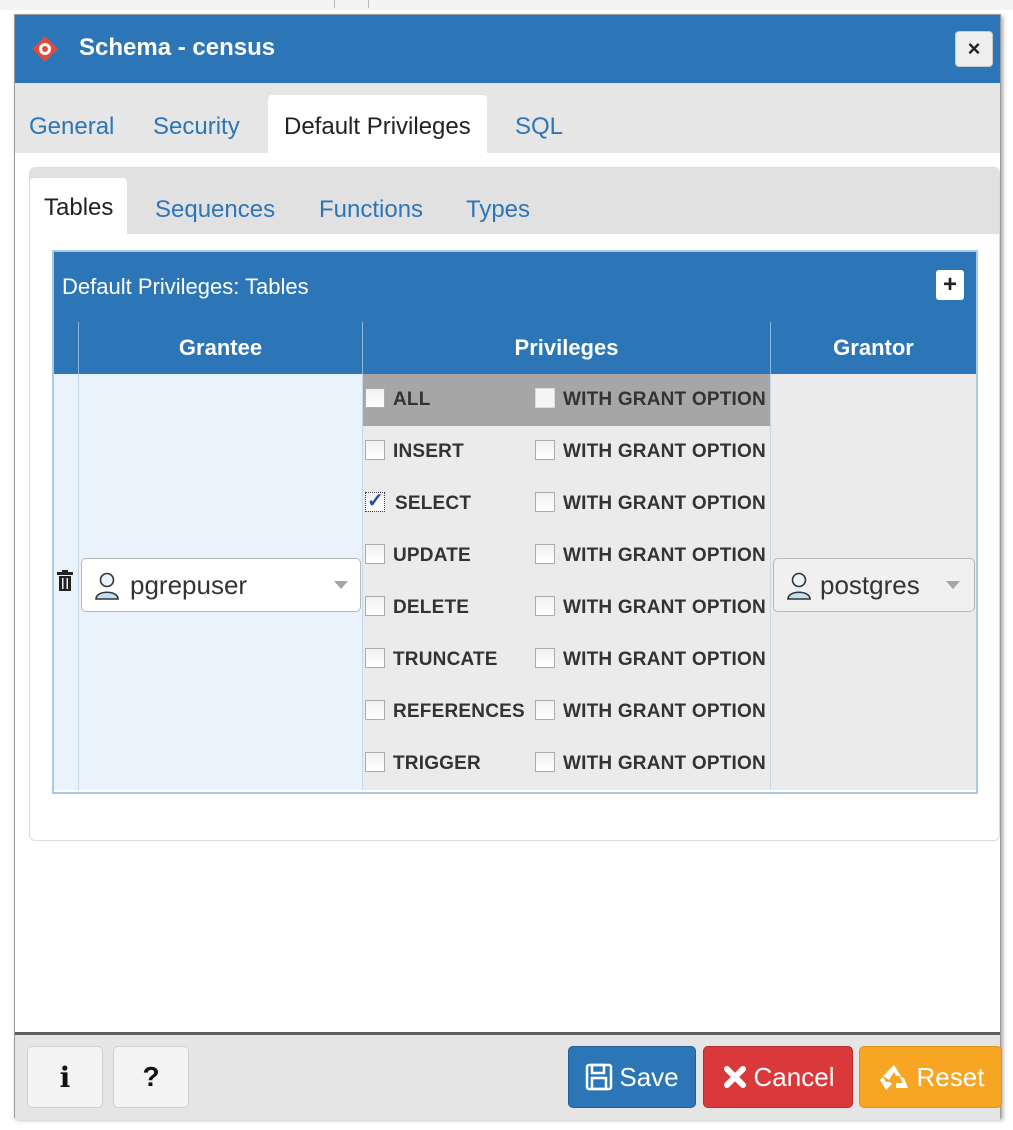 The height and width of the screenshot is (1130, 1013). Describe the element at coordinates (508, 1076) in the screenshot. I see `dialog-footer: i ? Save Cancel Reset` at that location.